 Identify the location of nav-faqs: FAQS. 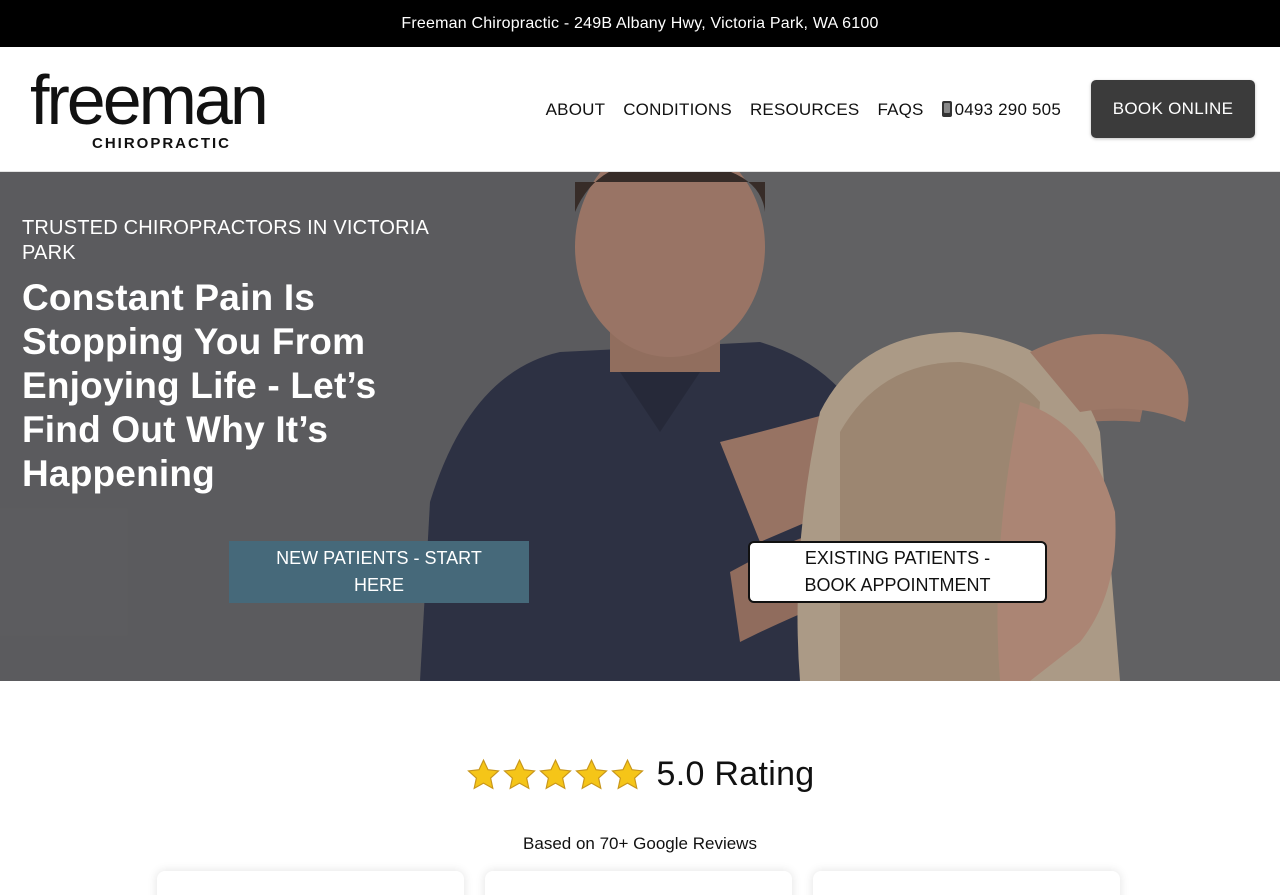
(900, 110).